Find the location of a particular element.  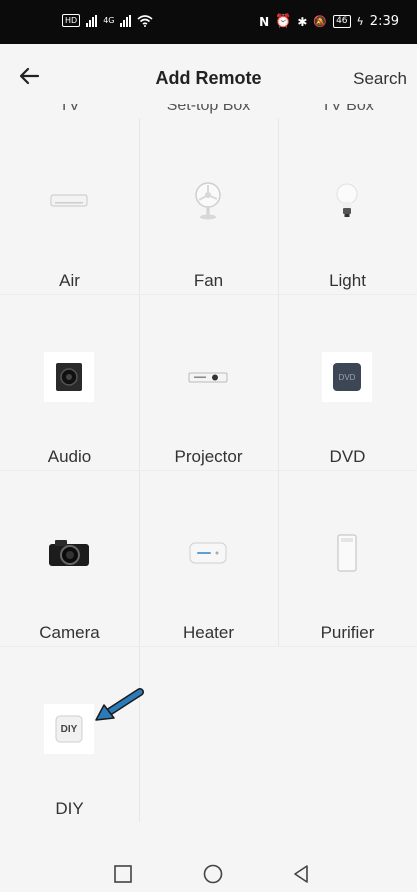

device-label: Projector is located at coordinates (208, 456).